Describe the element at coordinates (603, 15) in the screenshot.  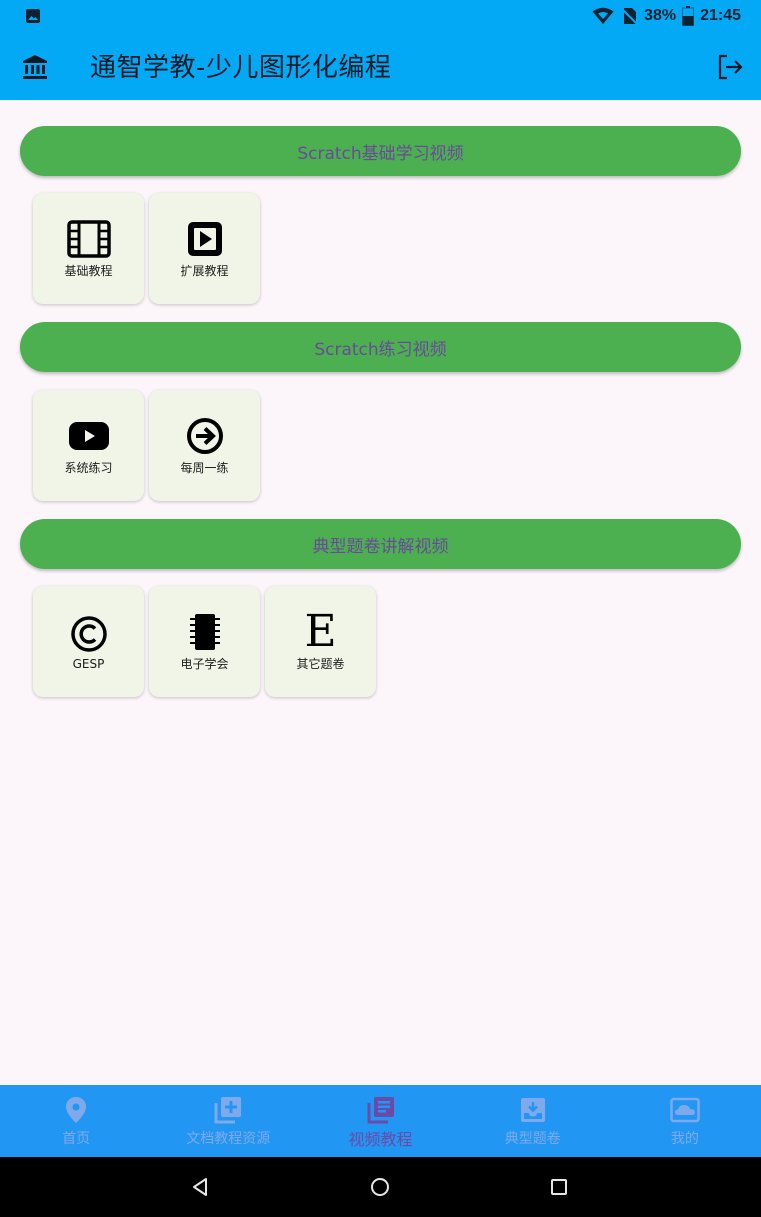
I see `wifi-icon` at that location.